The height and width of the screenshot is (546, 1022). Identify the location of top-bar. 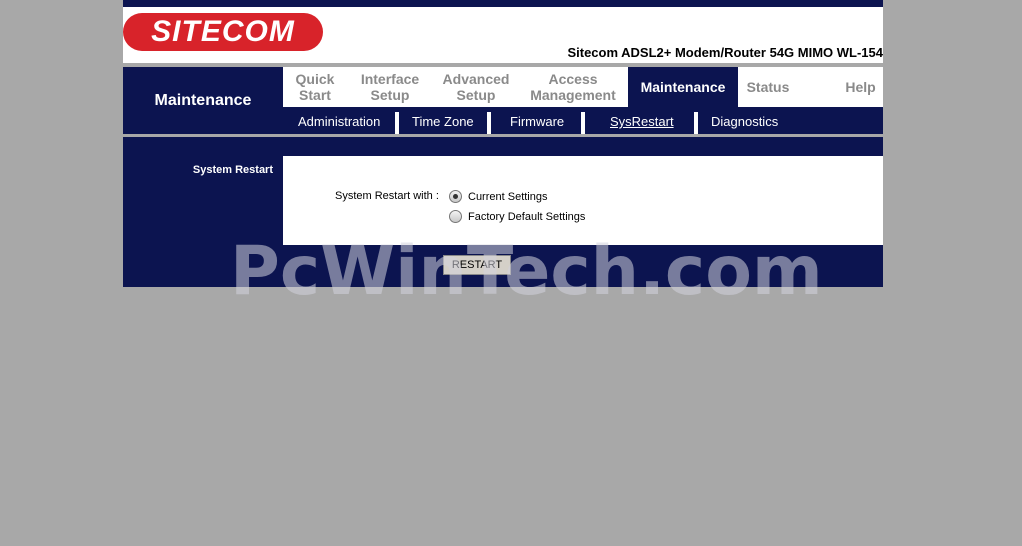
(503, 3).